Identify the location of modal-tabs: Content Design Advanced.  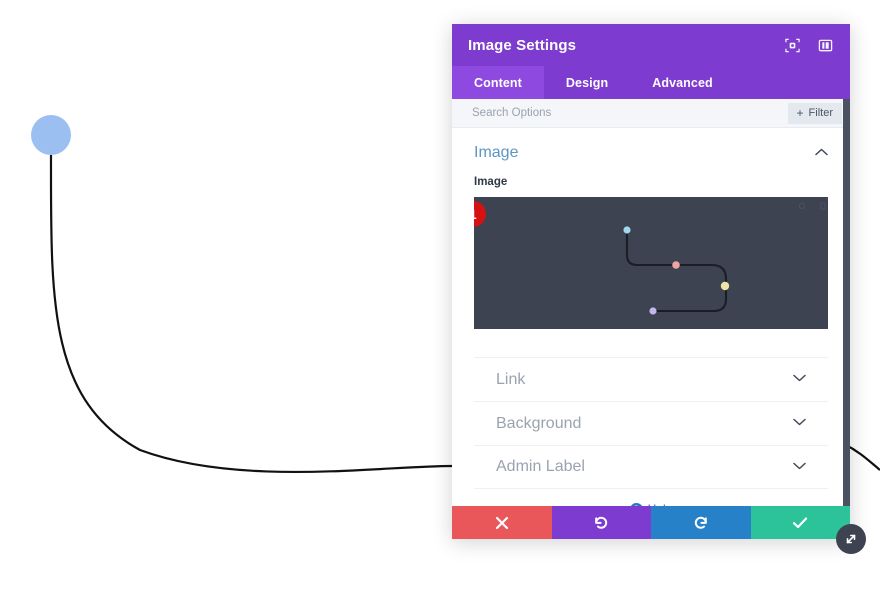
(651, 82).